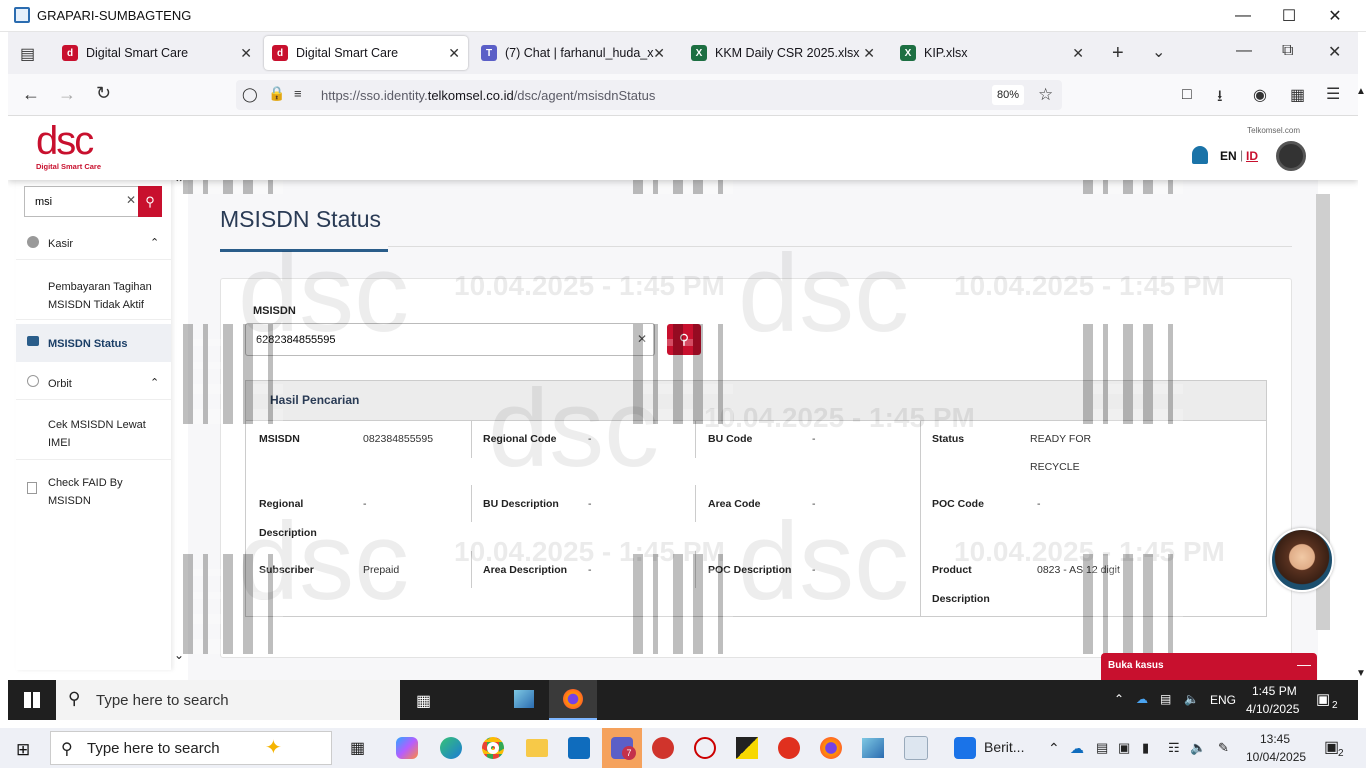  I want to click on dsc-logo: dsc Digital Smart Care, so click(68, 146).